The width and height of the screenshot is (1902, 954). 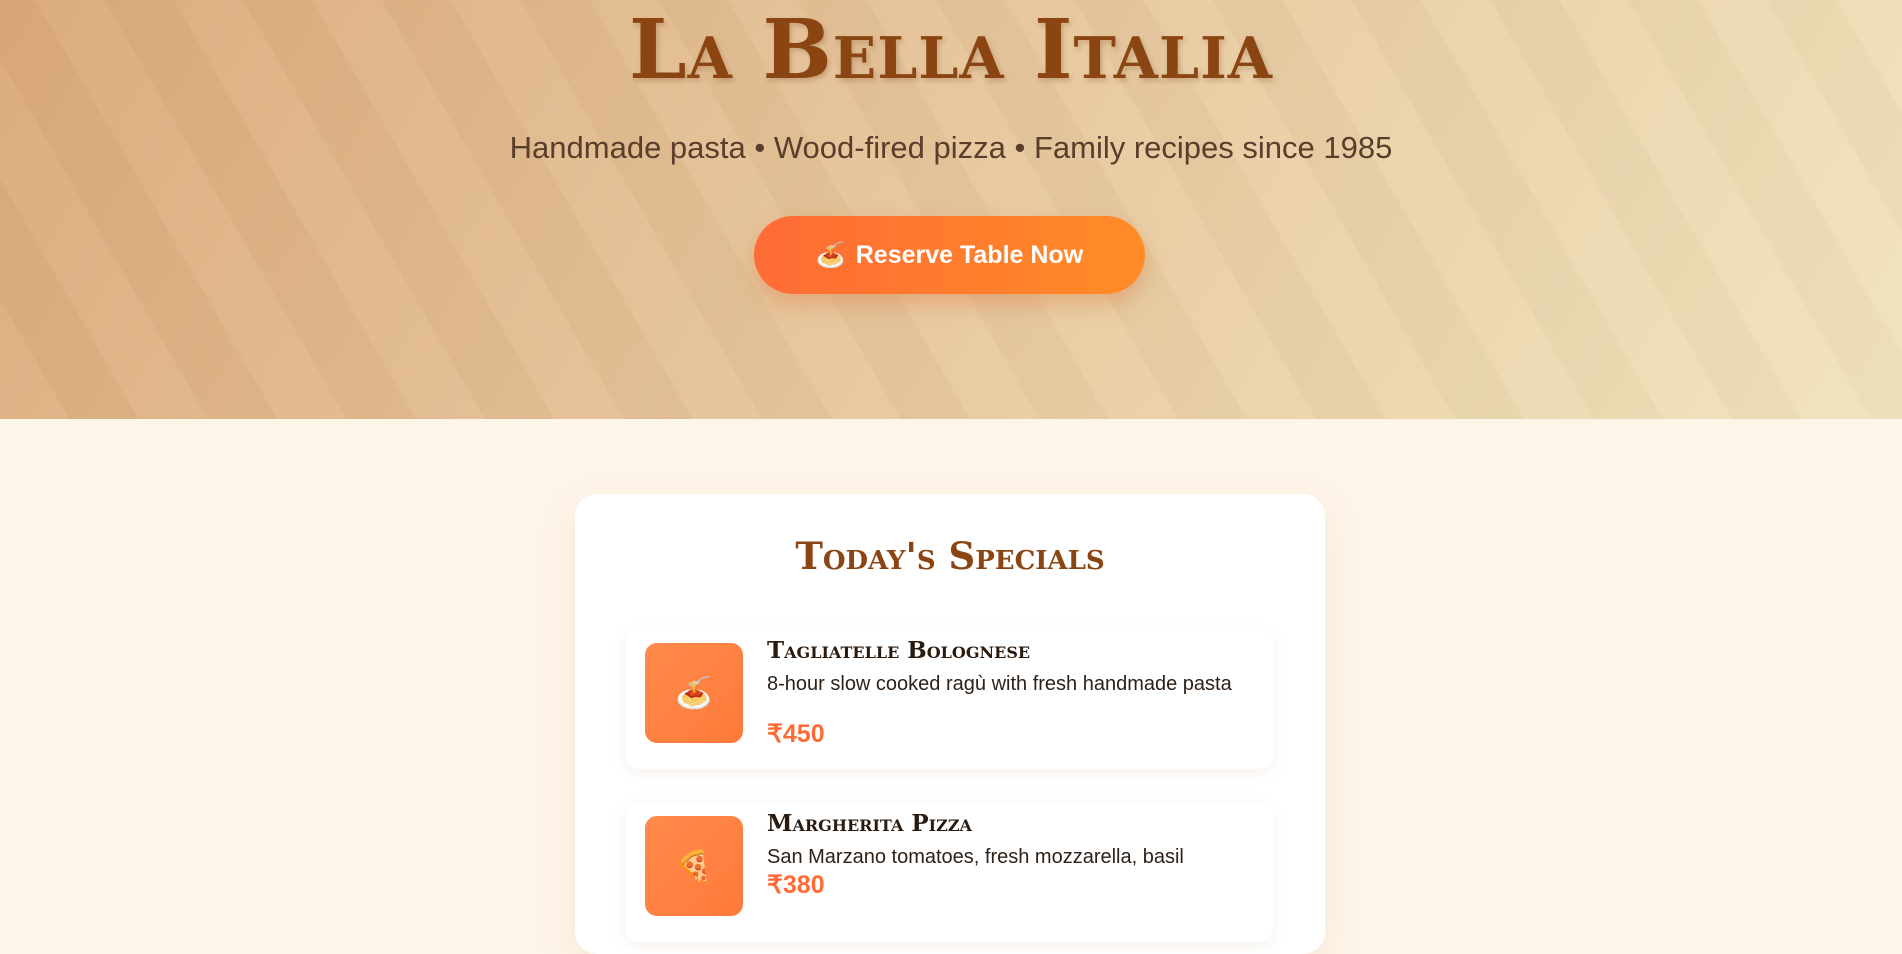 What do you see at coordinates (869, 823) in the screenshot?
I see `dish-name: Margherita Pizza` at bounding box center [869, 823].